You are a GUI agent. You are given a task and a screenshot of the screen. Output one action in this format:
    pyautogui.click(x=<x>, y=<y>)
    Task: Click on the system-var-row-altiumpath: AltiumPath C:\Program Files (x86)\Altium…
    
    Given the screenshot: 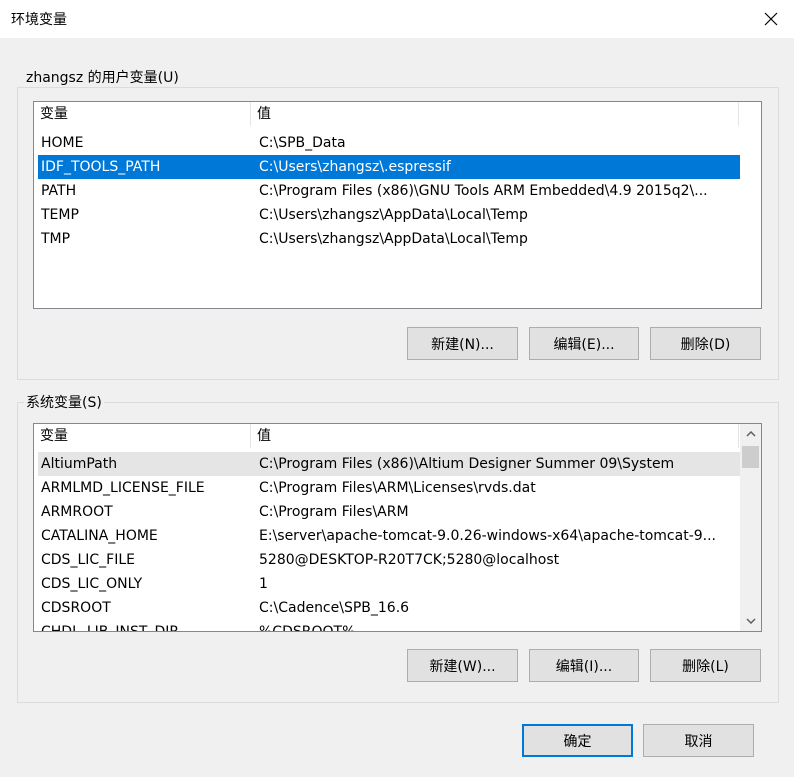 What is the action you would take?
    pyautogui.click(x=389, y=464)
    